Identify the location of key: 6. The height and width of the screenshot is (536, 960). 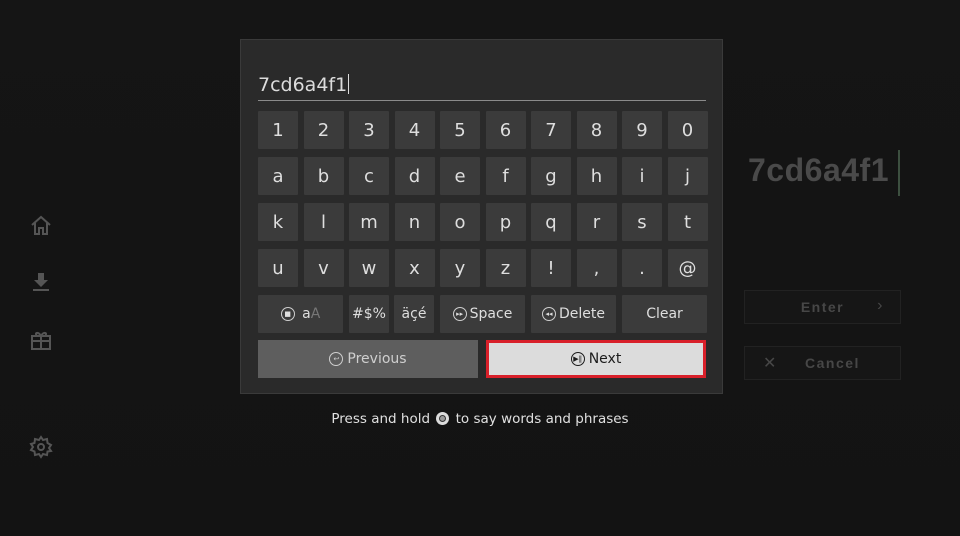
(505, 130).